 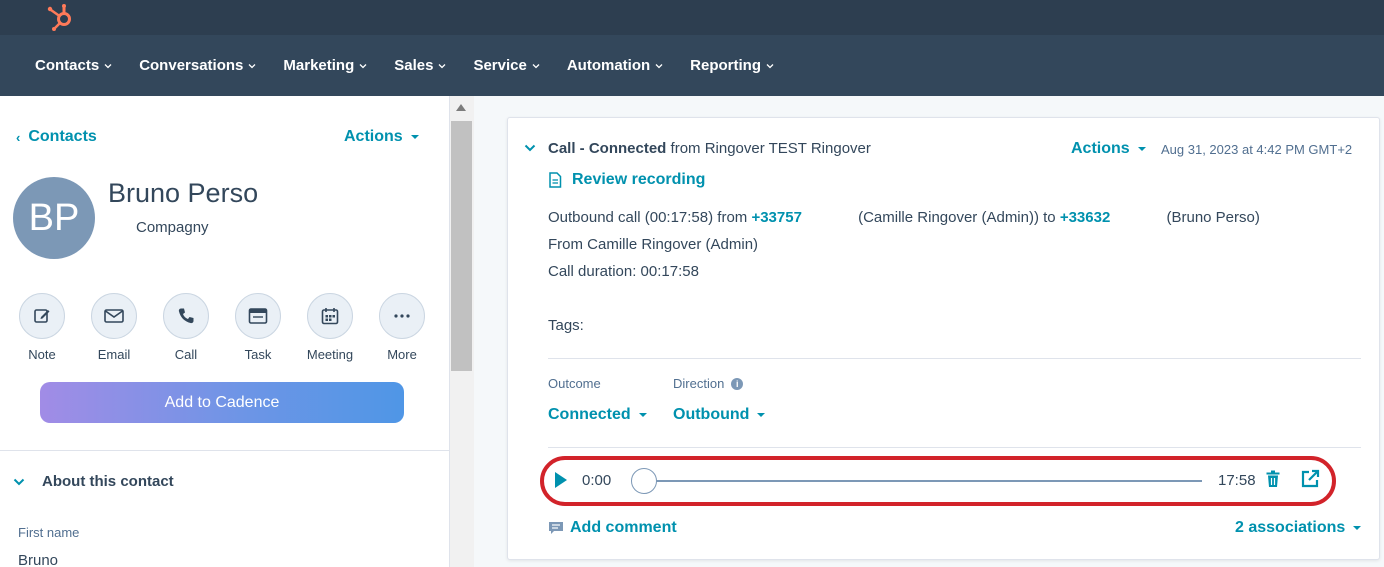 What do you see at coordinates (59, 17) in the screenshot?
I see `hubspot-logo-icon` at bounding box center [59, 17].